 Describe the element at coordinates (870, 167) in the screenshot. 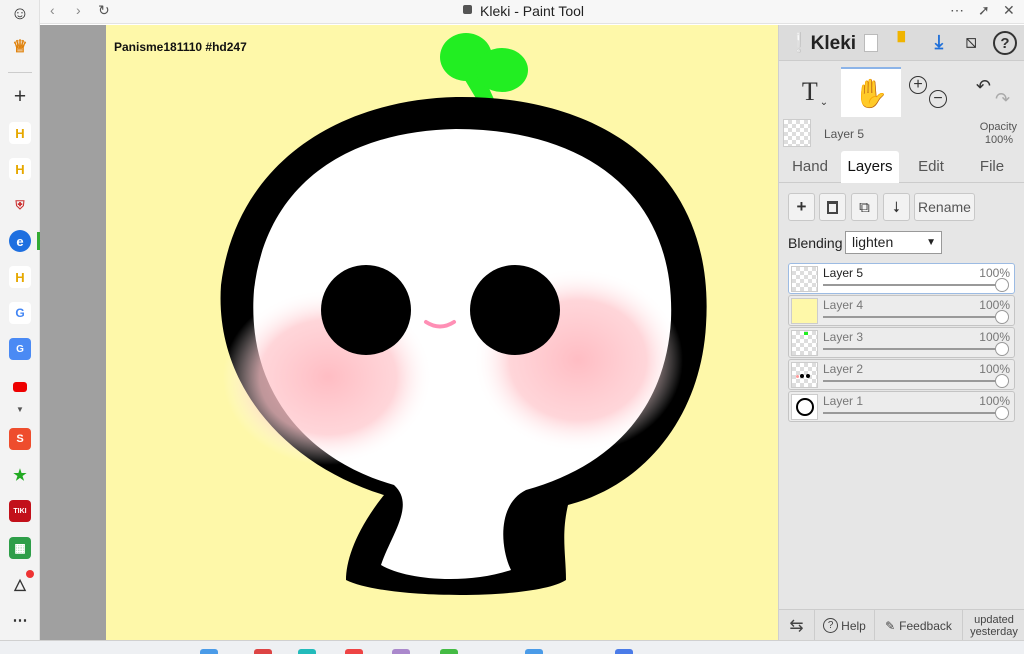

I see `tab-layers: Layers` at that location.